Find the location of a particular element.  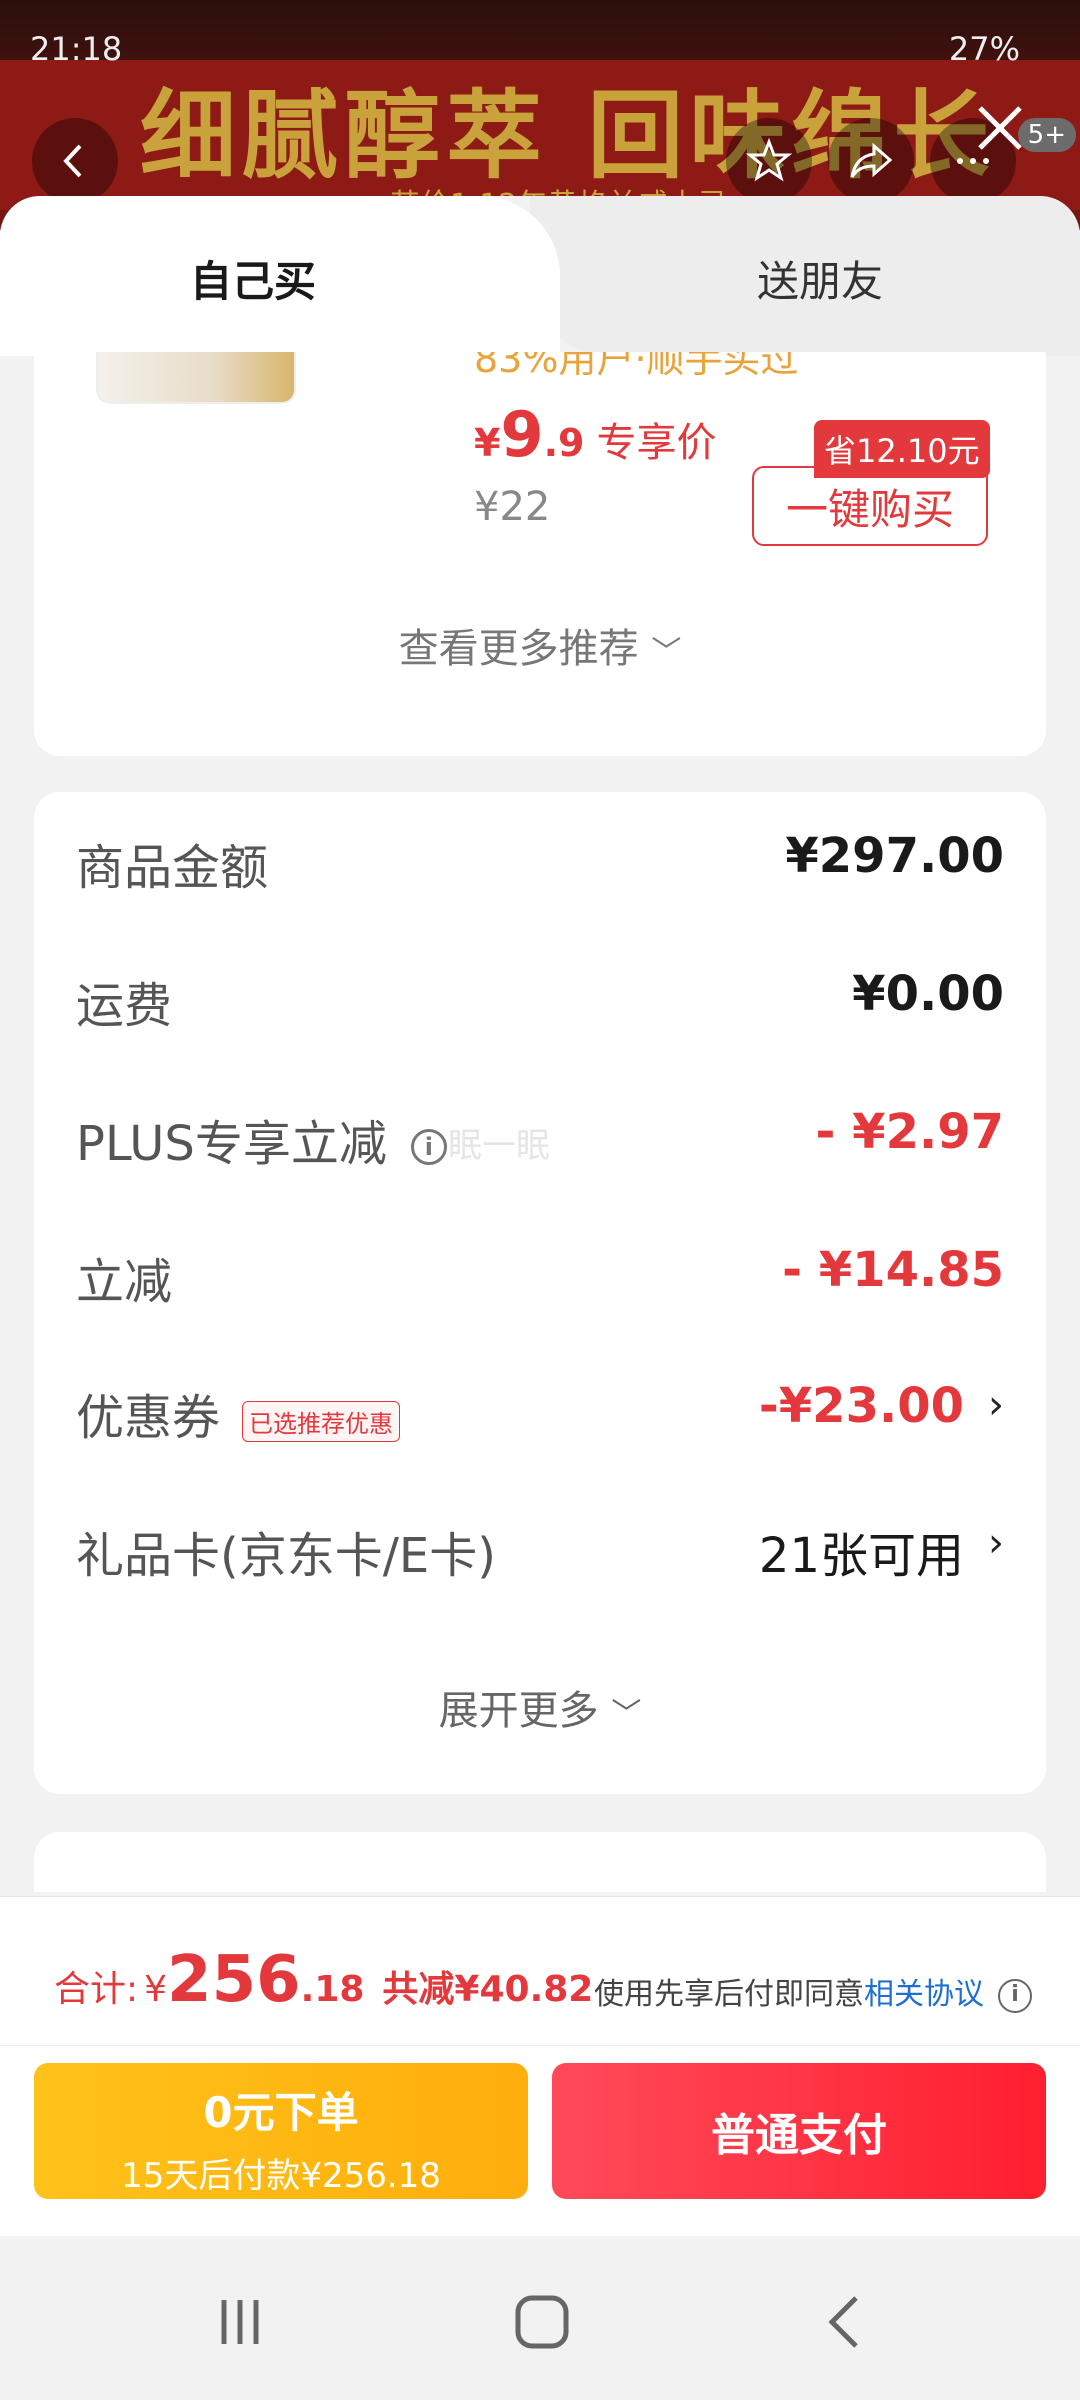

bought-together-text: 83%用户·顺手买过 is located at coordinates (636, 364).